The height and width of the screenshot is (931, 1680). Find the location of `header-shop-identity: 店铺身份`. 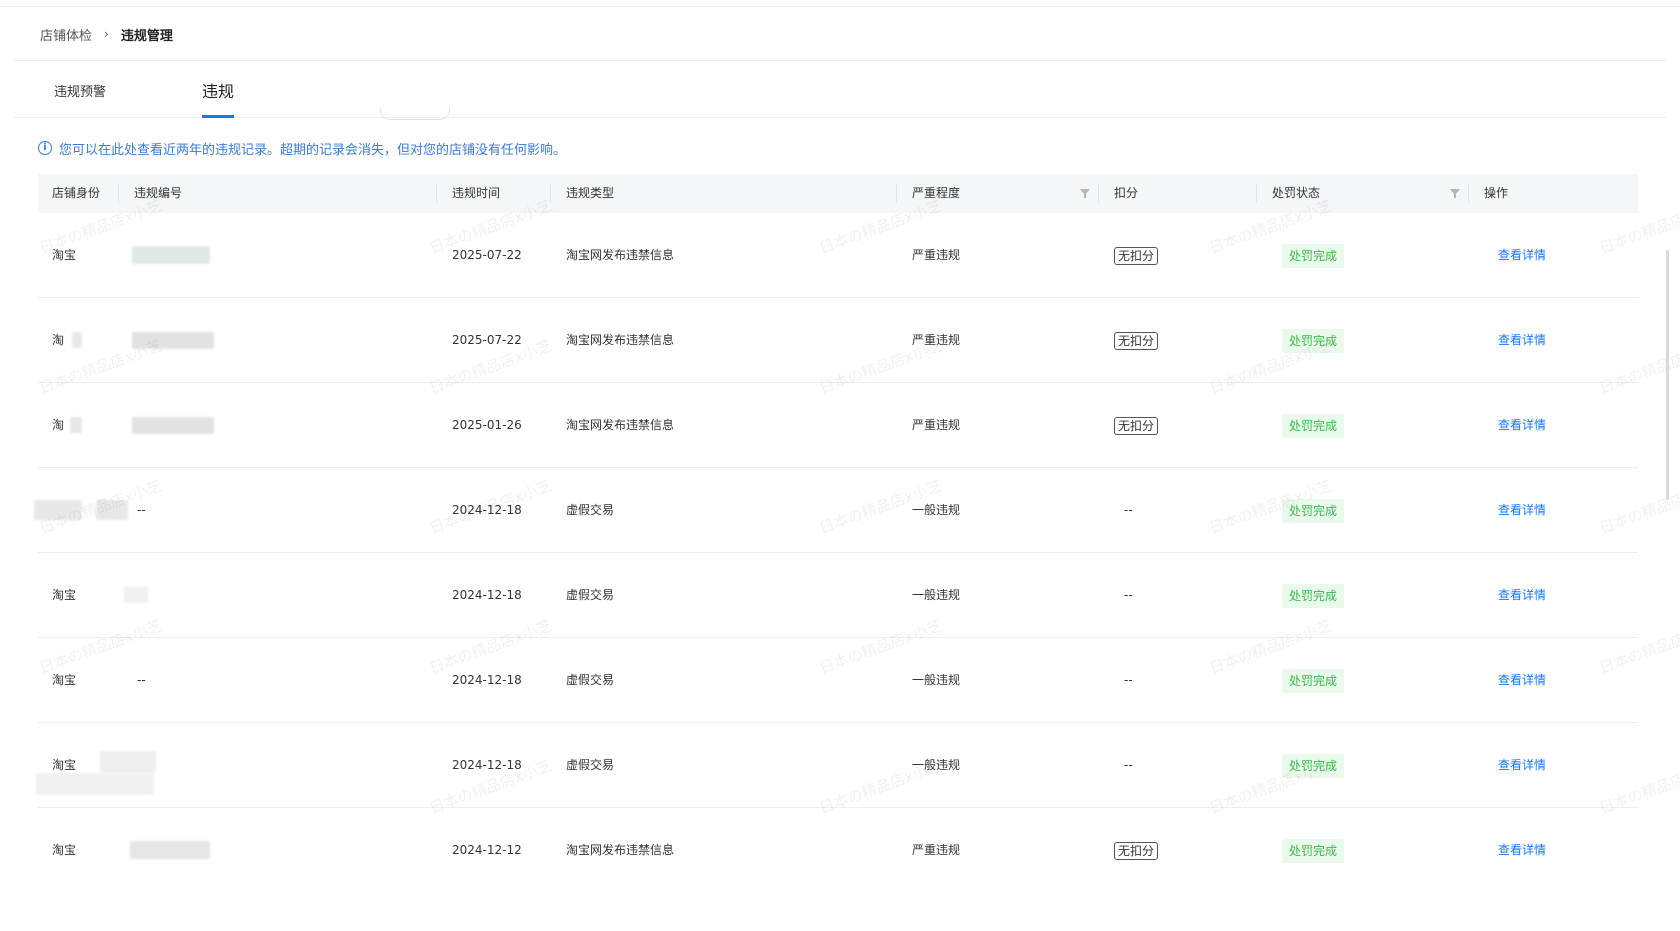

header-shop-identity: 店铺身份 is located at coordinates (76, 193).